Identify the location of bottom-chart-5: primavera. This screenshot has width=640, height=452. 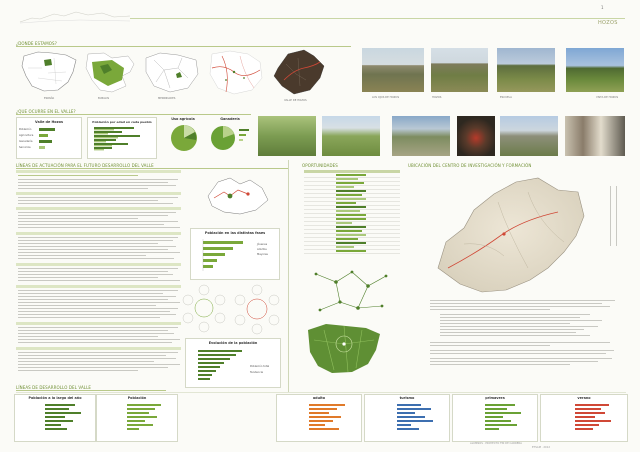
(495, 418).